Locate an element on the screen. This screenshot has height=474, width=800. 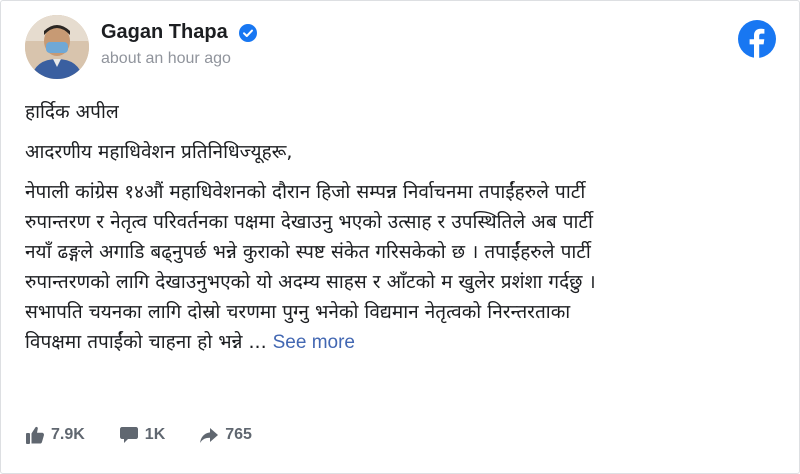
avatar is located at coordinates (57, 47).